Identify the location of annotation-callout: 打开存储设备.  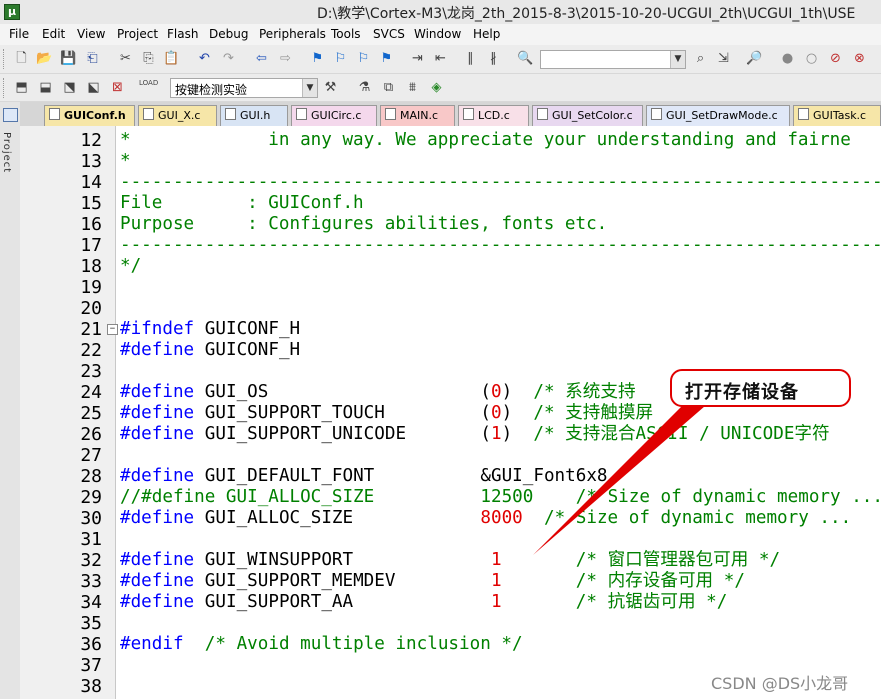
(760, 388).